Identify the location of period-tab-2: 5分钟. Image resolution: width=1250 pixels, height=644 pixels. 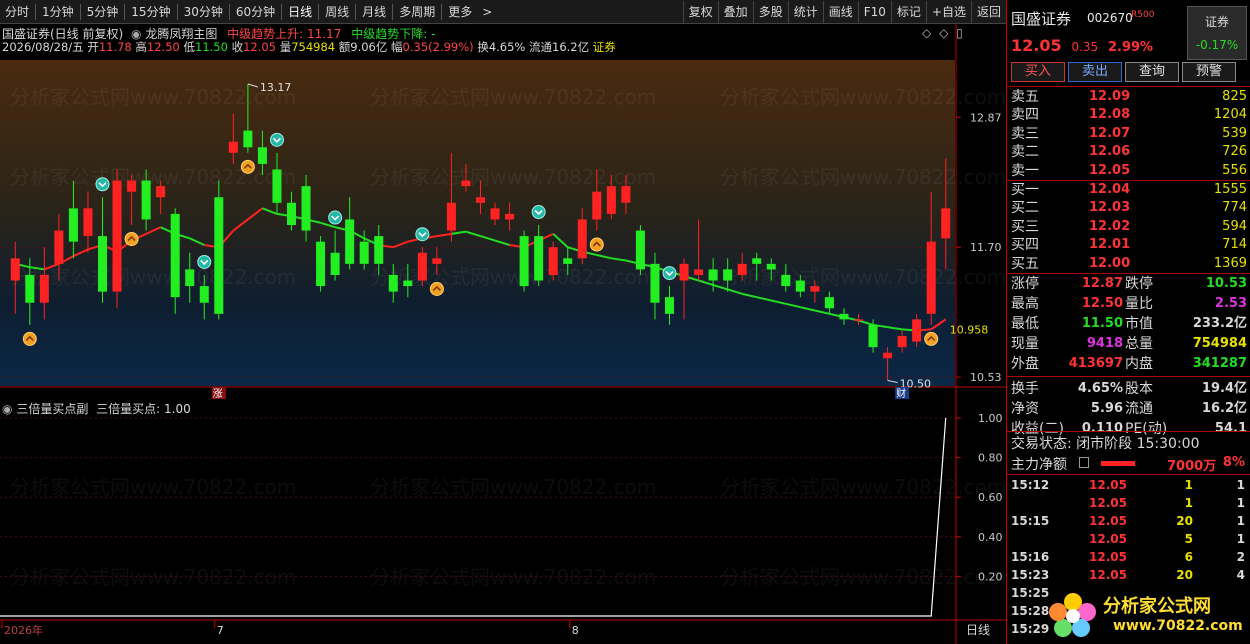
(103, 12).